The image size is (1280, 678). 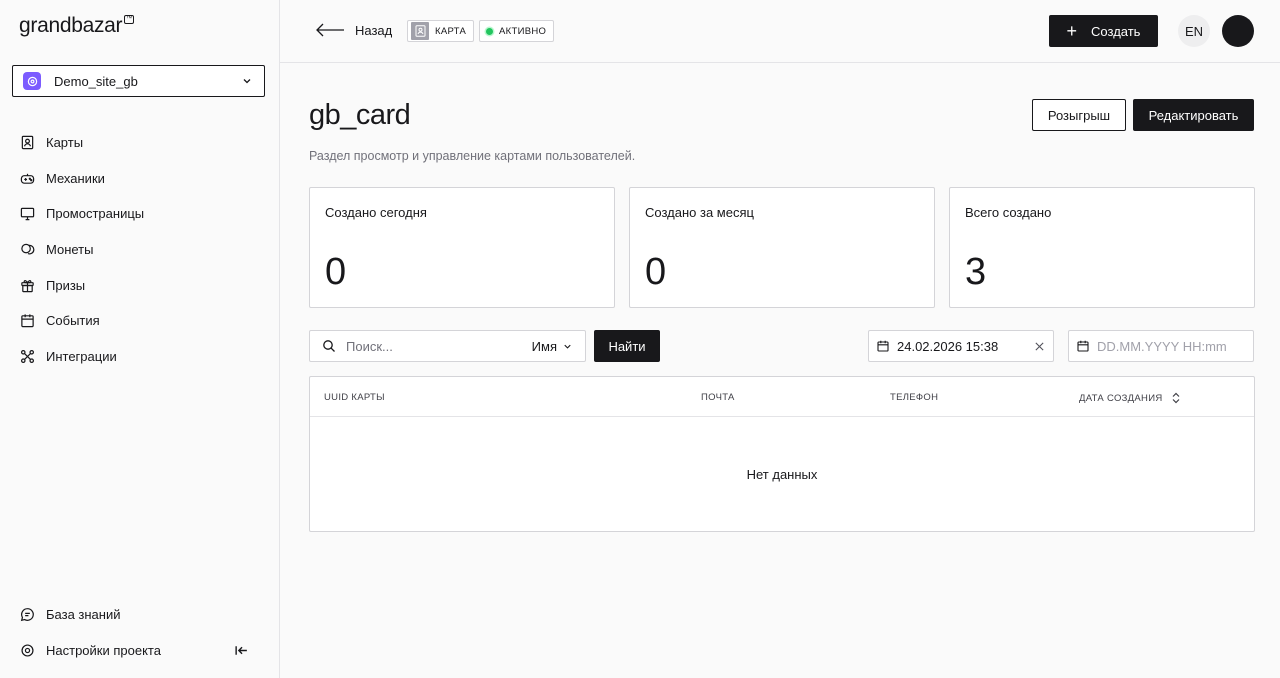 I want to click on create-button: + Создать, so click(x=1103, y=31).